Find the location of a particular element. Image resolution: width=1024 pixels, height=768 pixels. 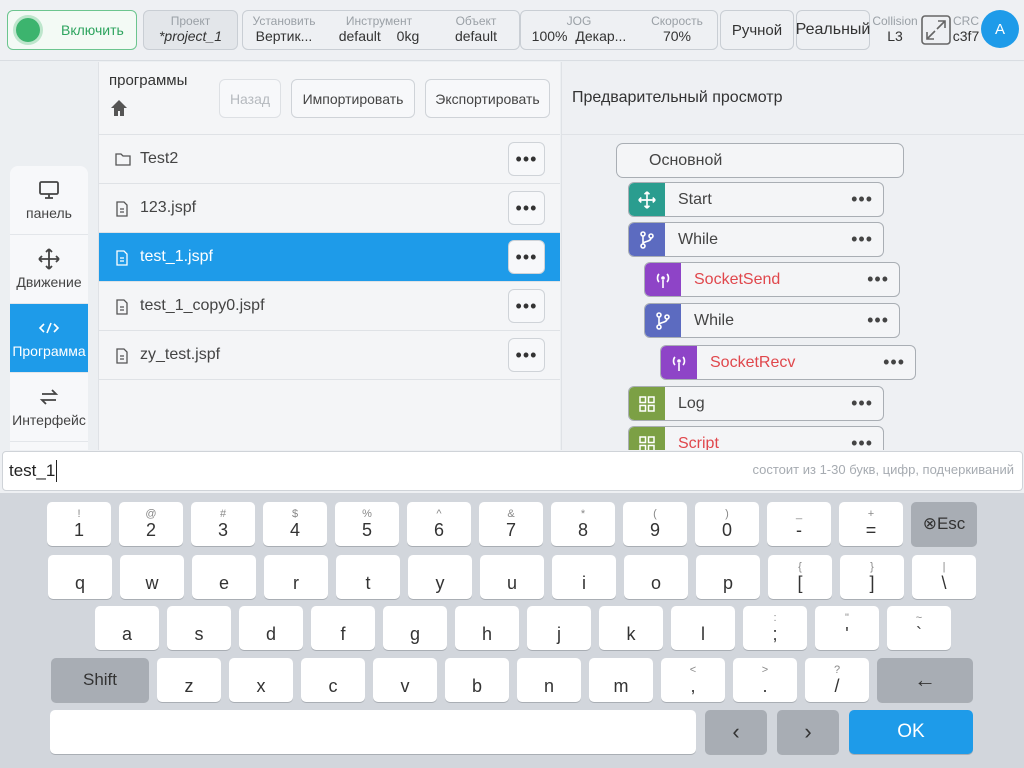

key: t is located at coordinates (368, 577).